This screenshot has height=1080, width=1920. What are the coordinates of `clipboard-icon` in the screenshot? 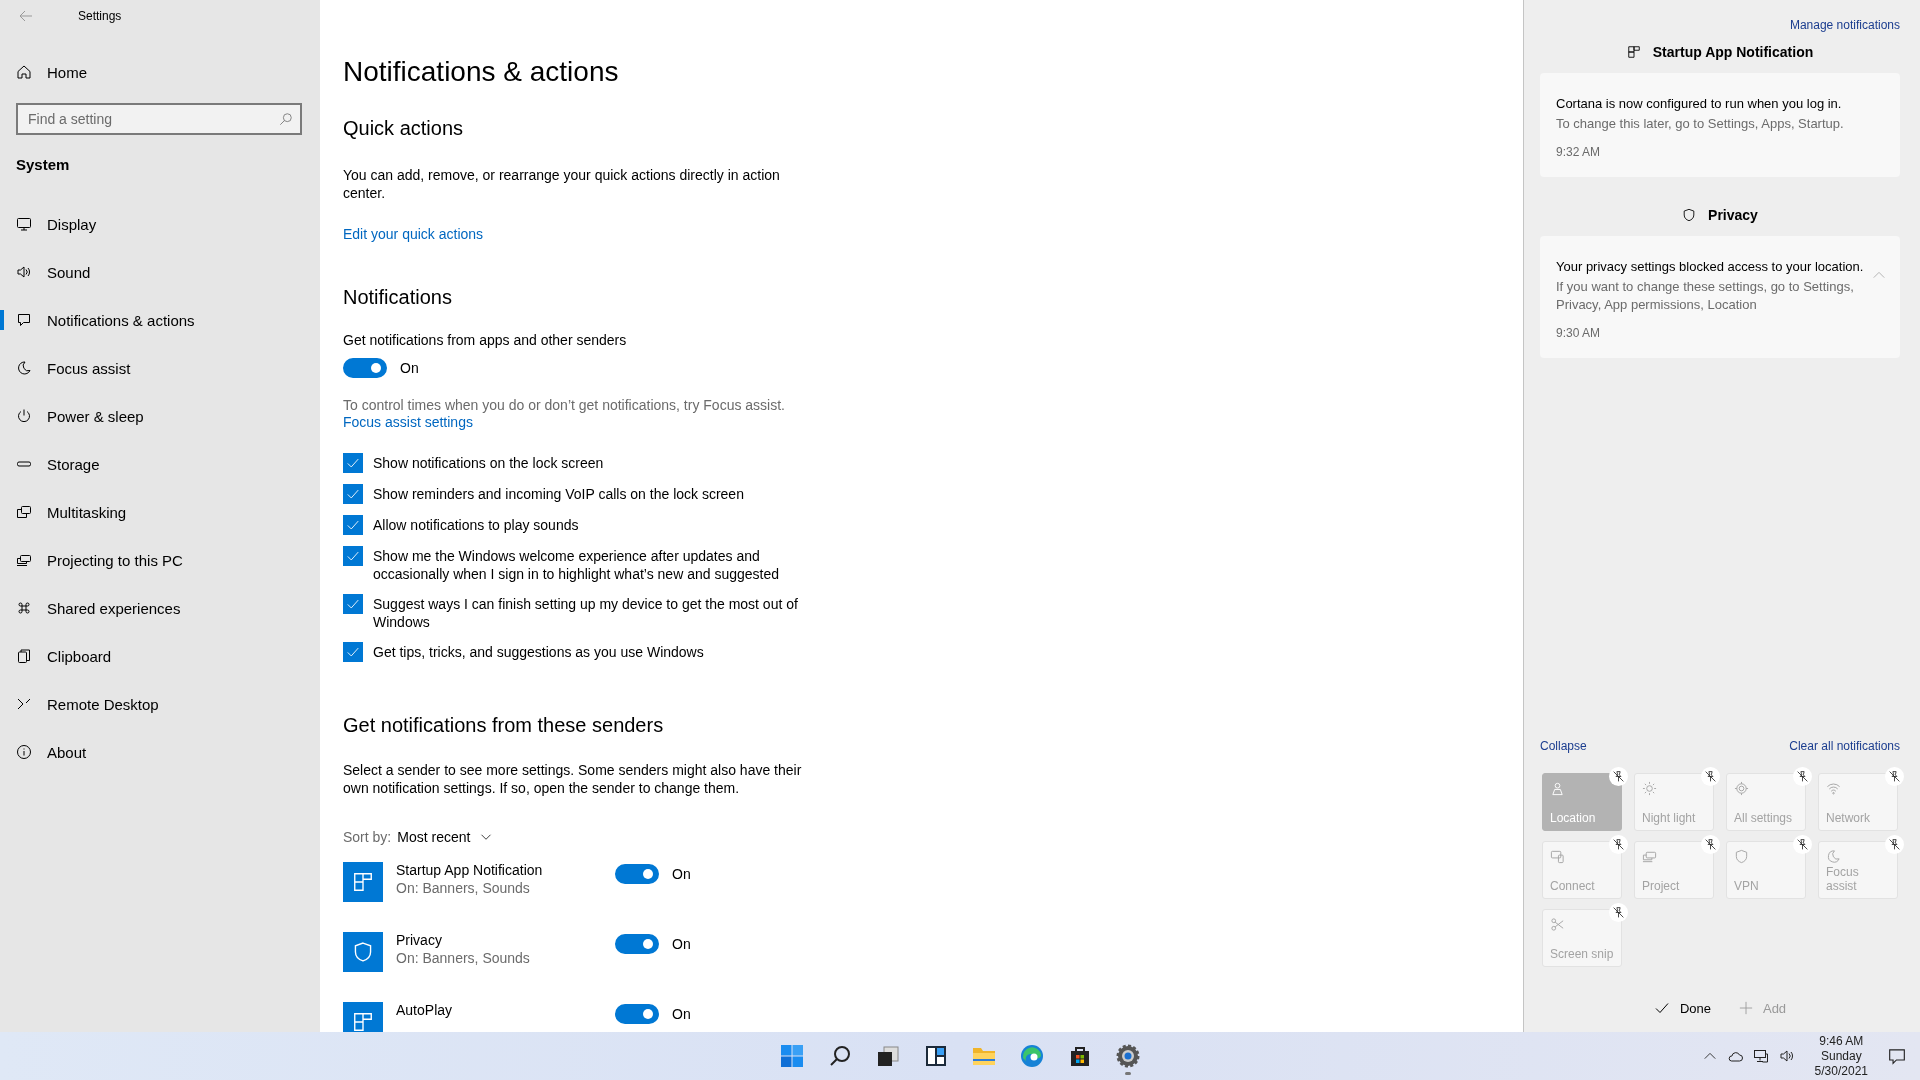 It's located at (24, 656).